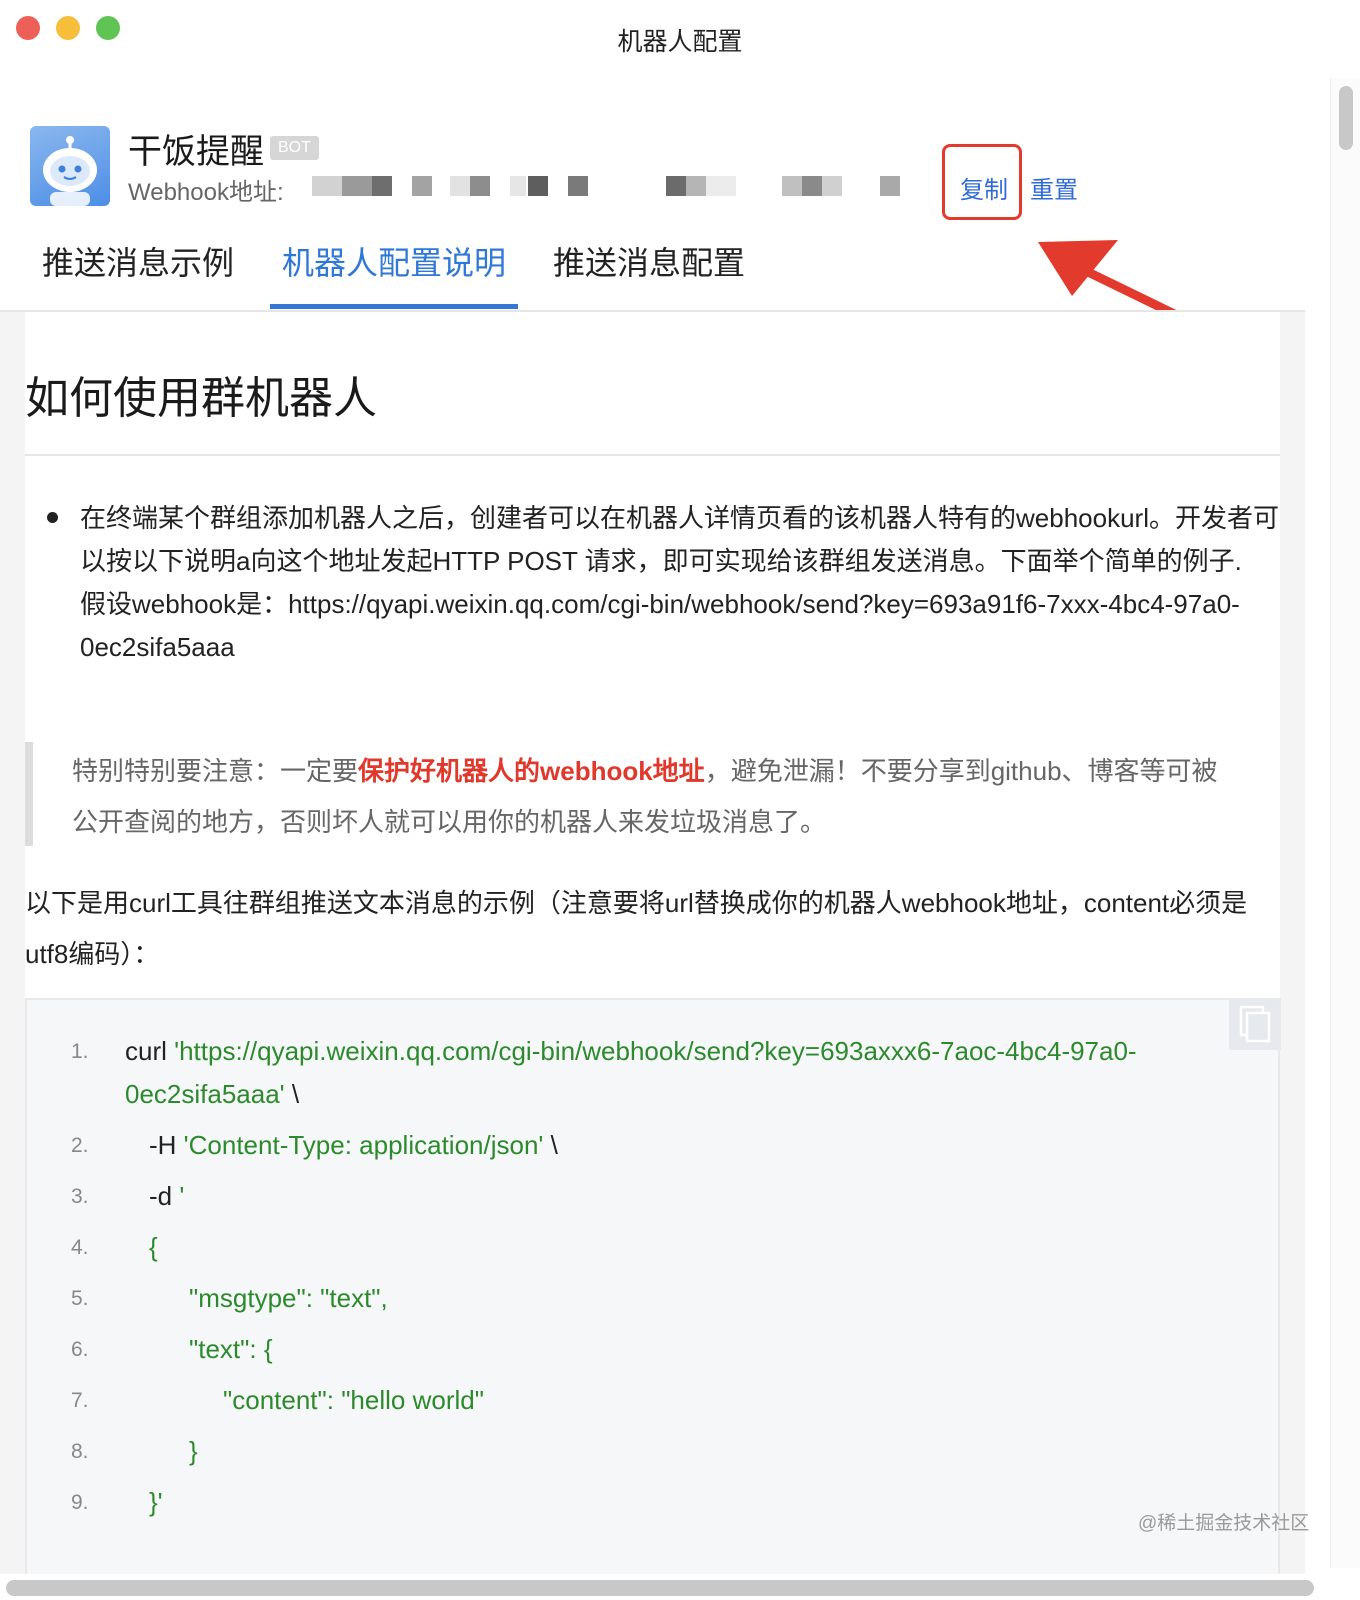 The image size is (1360, 1600). What do you see at coordinates (153, 1247) in the screenshot?
I see `code-string: {` at bounding box center [153, 1247].